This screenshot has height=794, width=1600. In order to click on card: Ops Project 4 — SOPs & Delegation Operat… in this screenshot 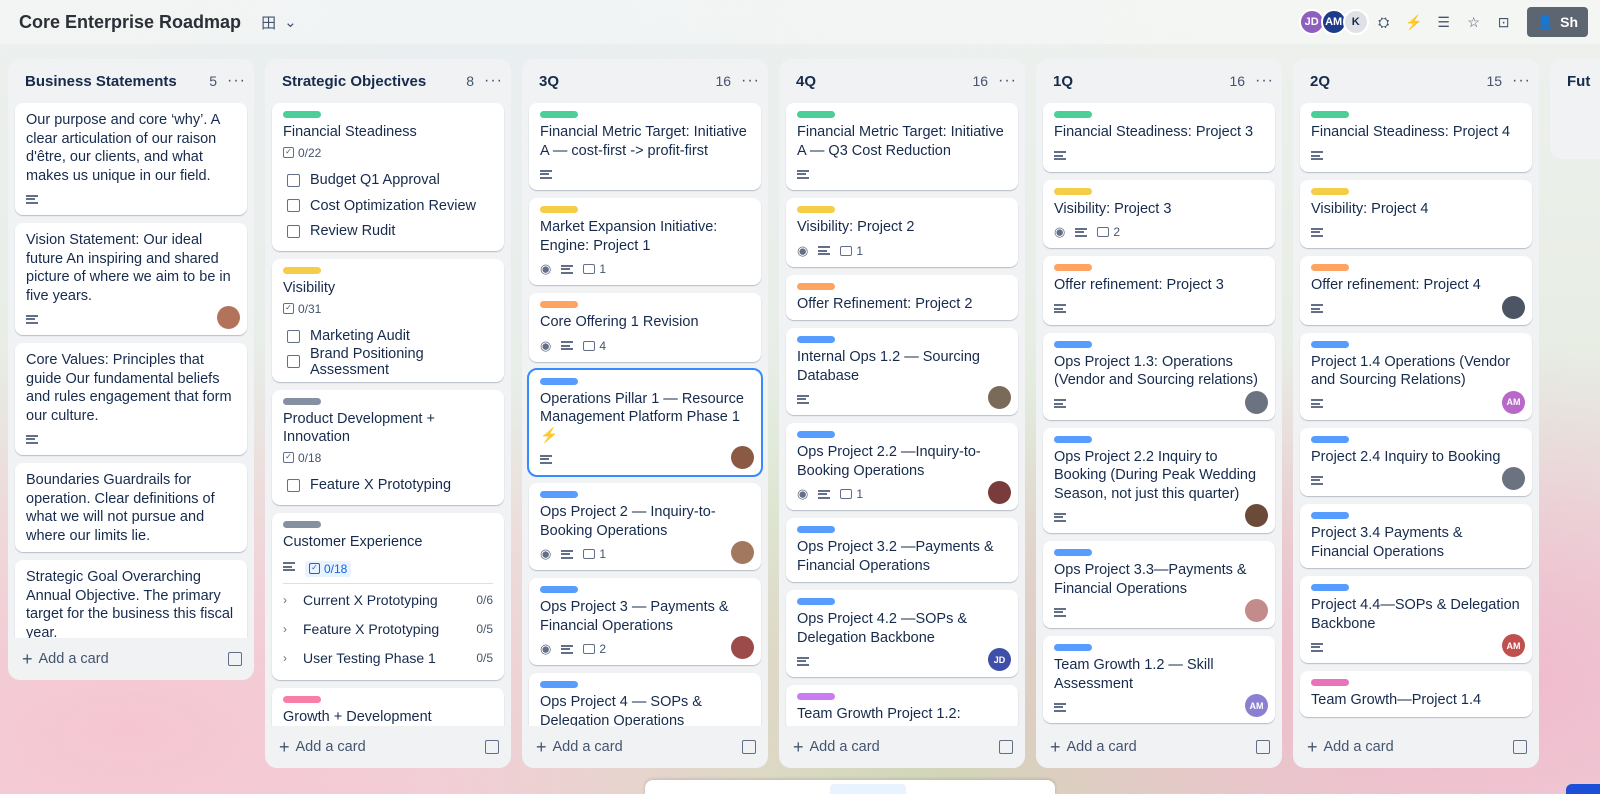, I will do `click(645, 699)`.